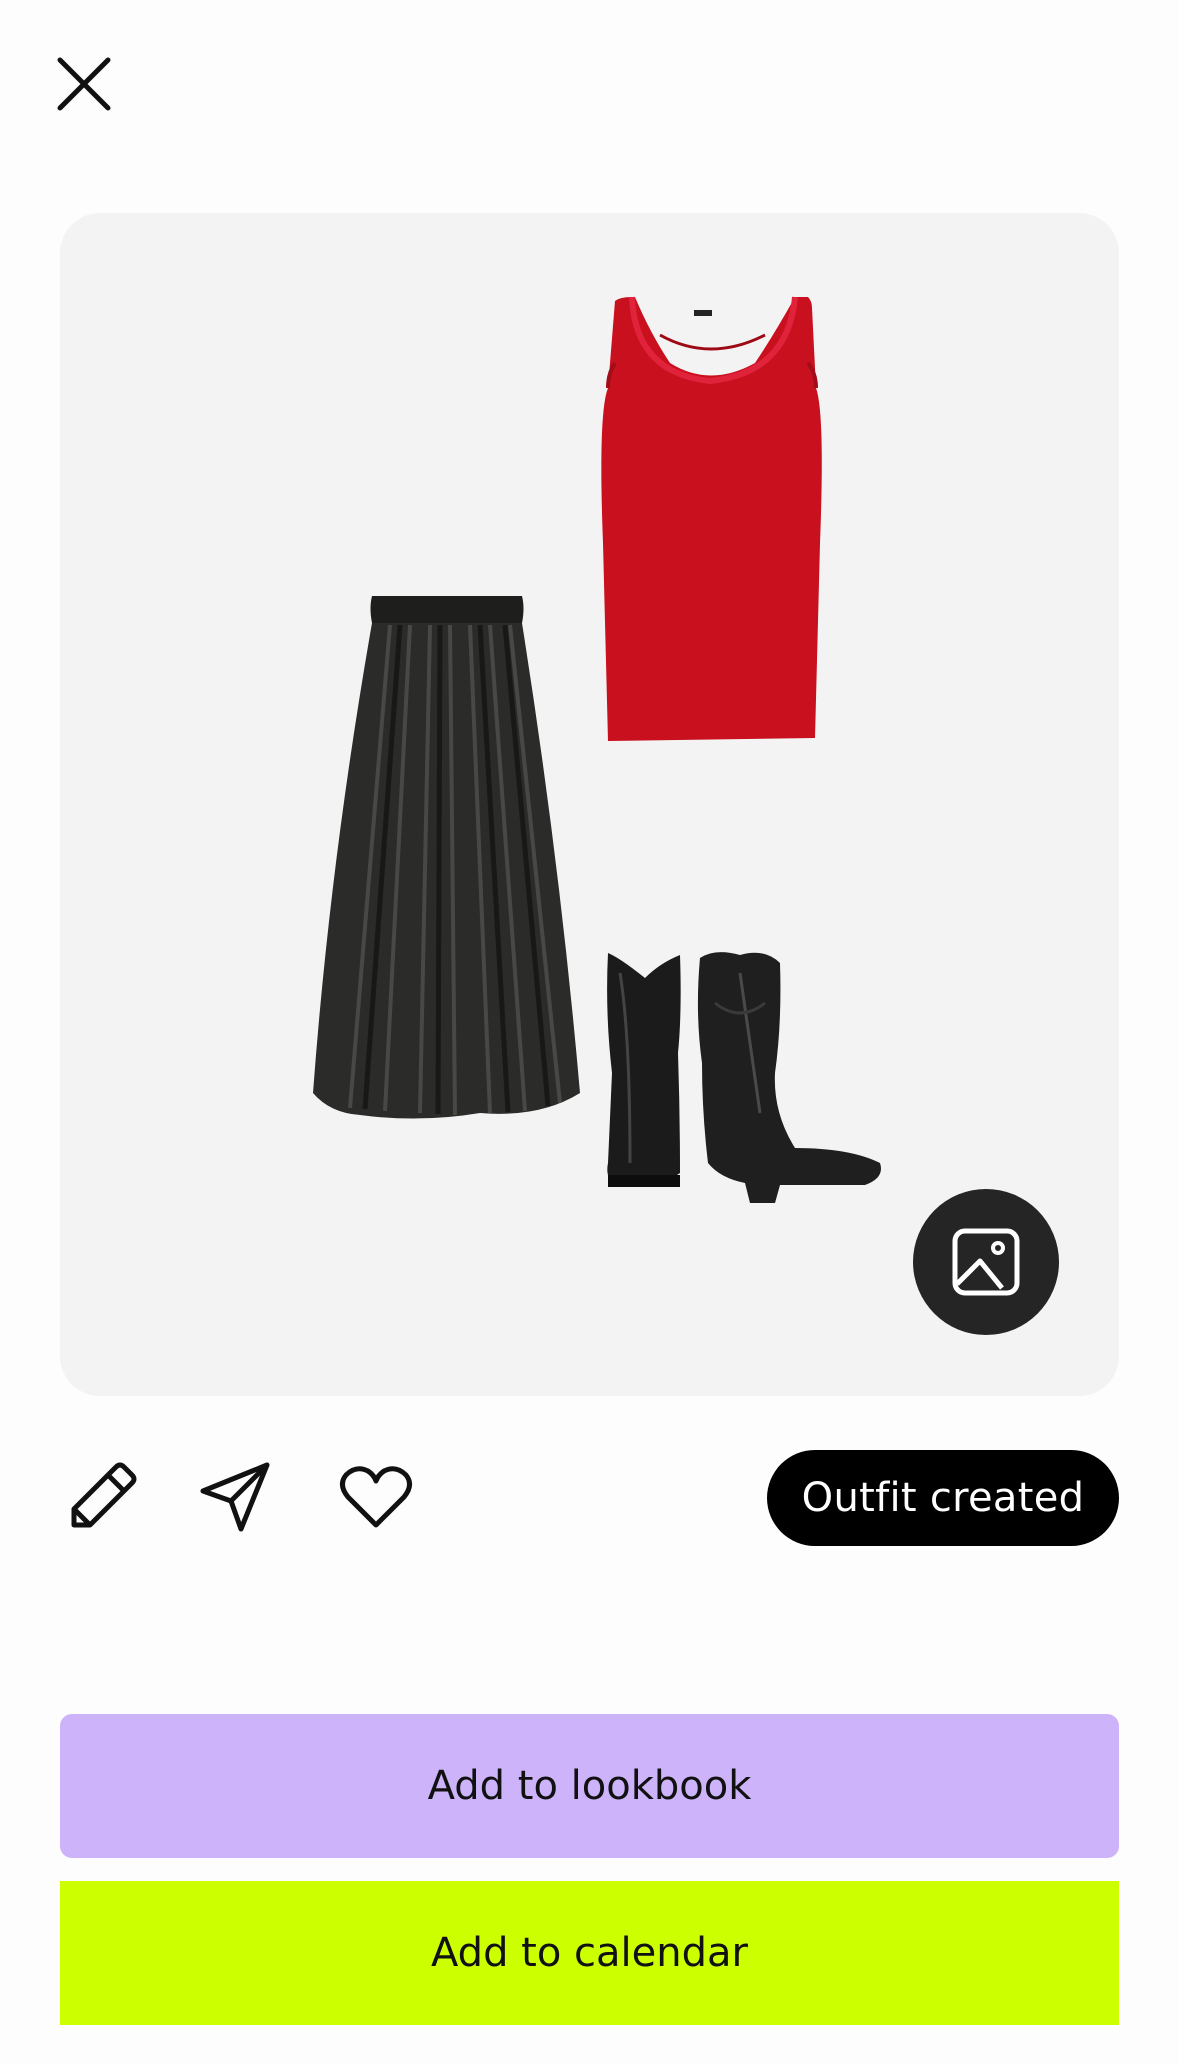 The height and width of the screenshot is (2065, 1179). I want to click on red-tank-top-image, so click(711, 518).